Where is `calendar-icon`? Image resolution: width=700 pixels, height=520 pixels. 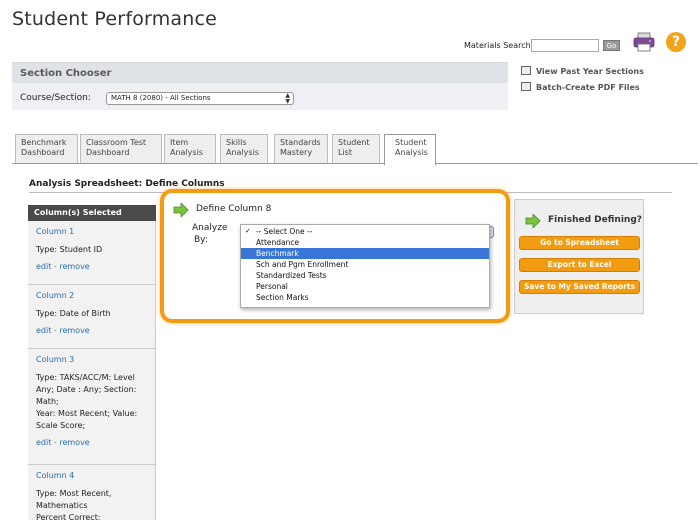
calendar-icon is located at coordinates (526, 70).